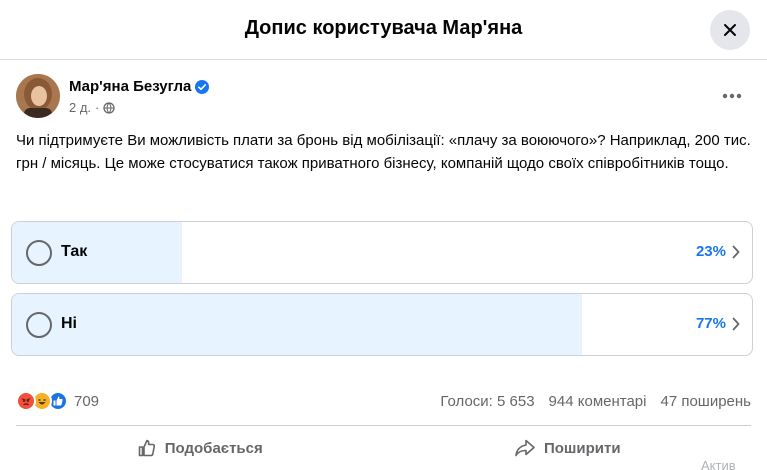 This screenshot has width=767, height=470. I want to click on author-line: Мар'яна Безугла, so click(139, 86).